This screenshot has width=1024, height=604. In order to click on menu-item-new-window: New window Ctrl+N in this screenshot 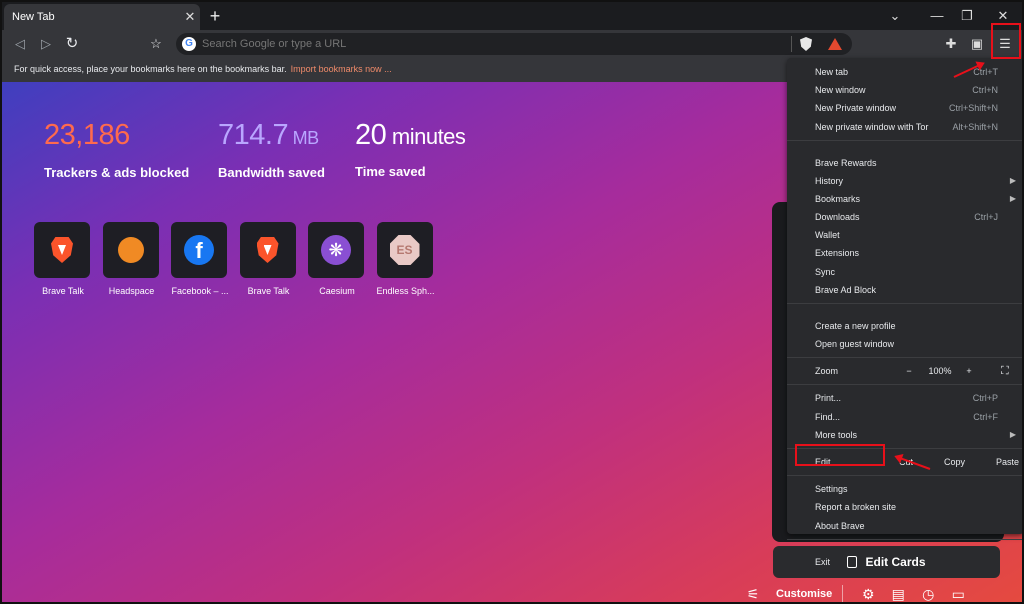, I will do `click(904, 90)`.